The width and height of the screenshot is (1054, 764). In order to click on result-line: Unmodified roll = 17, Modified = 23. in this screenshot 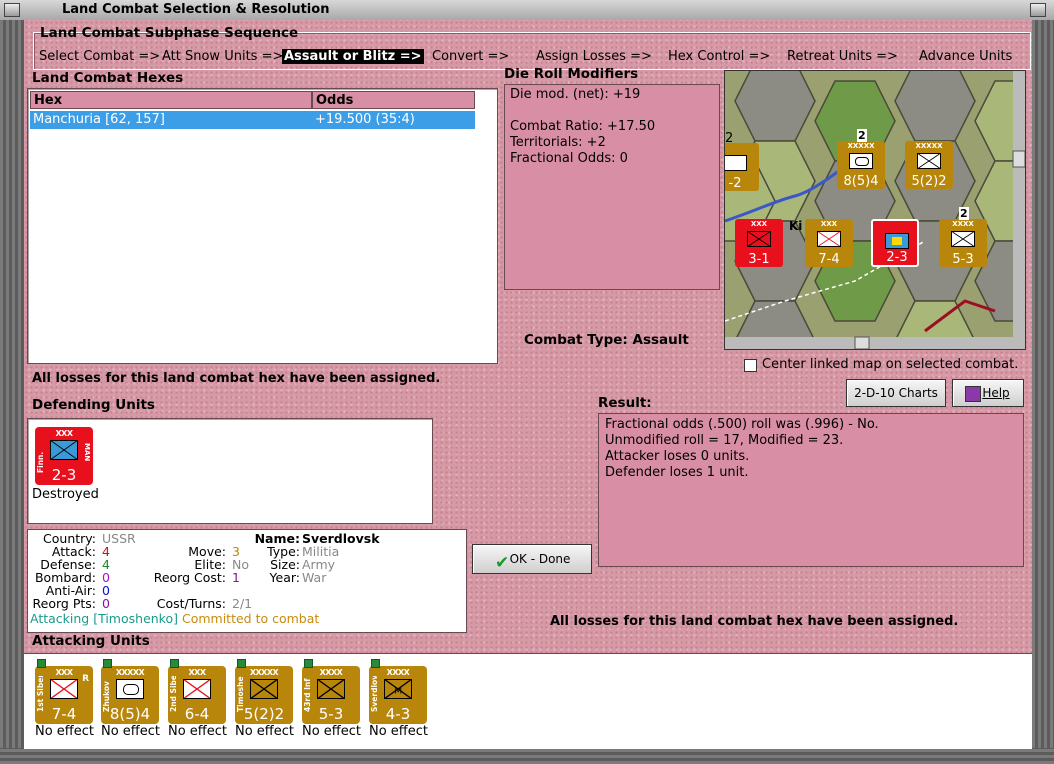, I will do `click(724, 440)`.